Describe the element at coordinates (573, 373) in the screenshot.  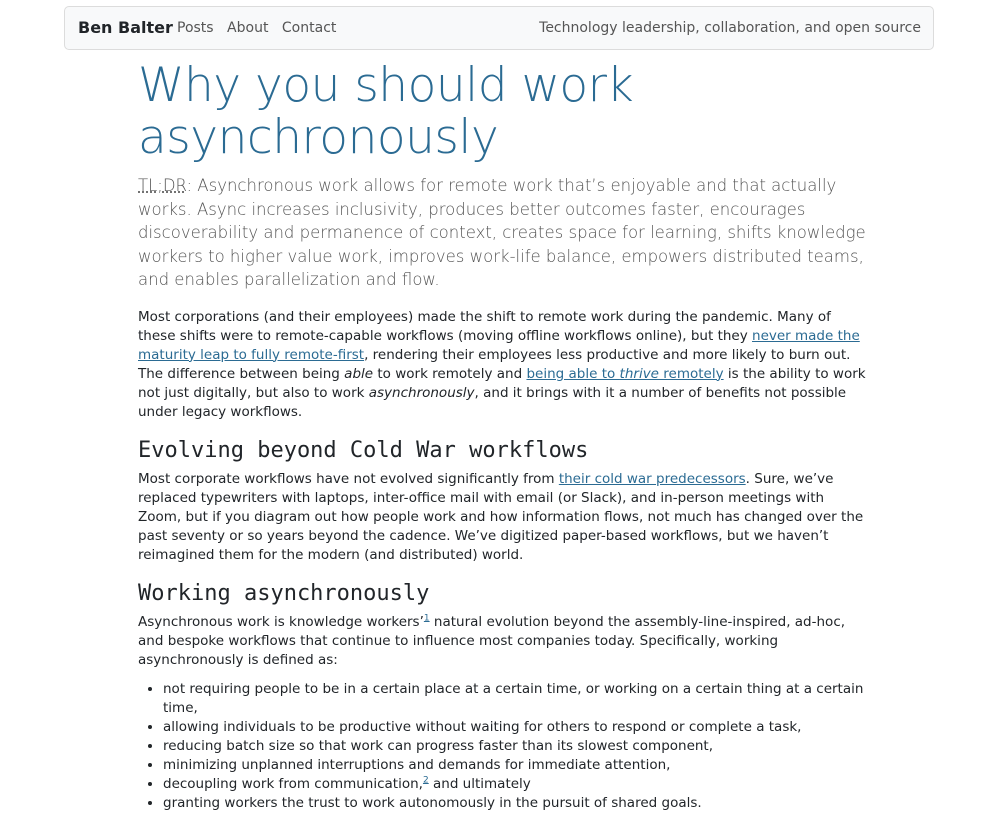
I see `link-text: being able to` at that location.